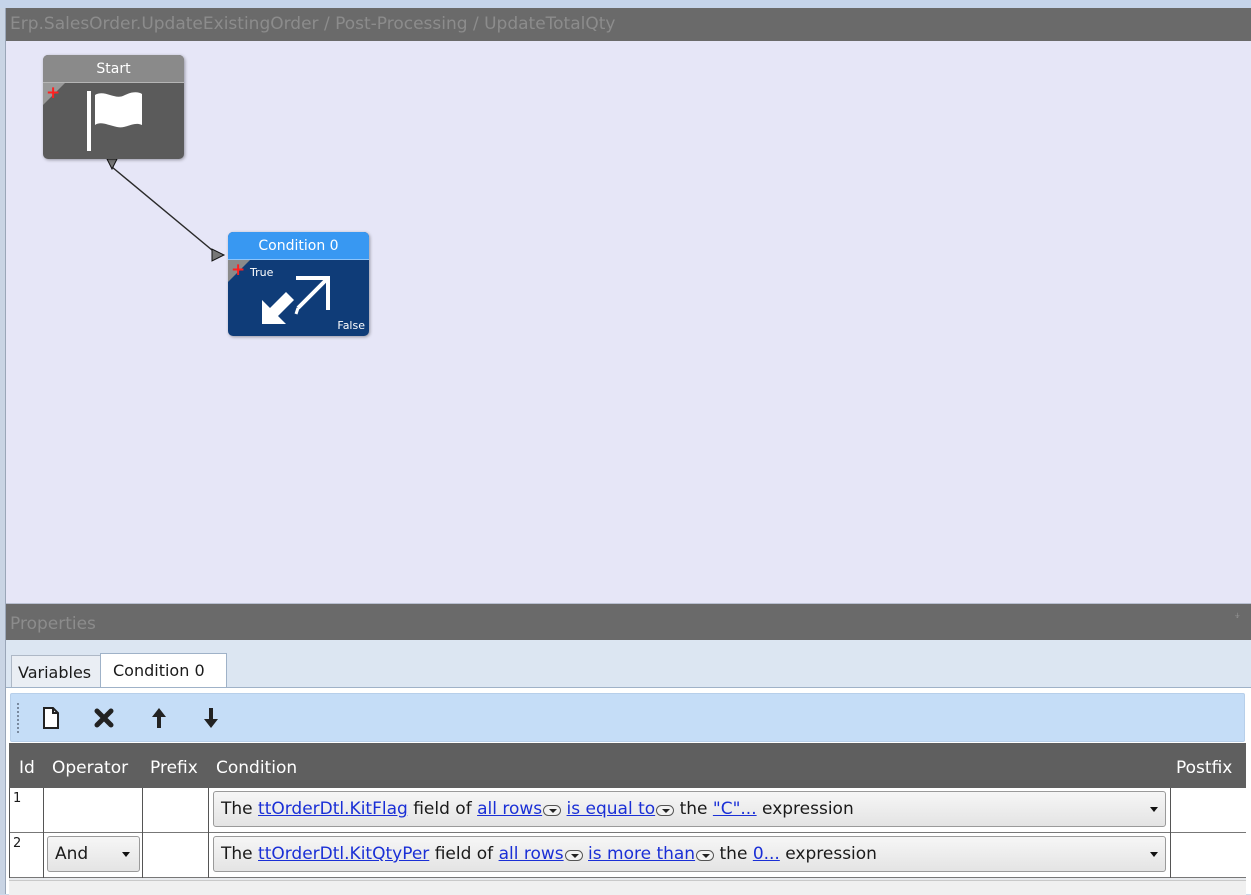  I want to click on operator-select: And, so click(93, 854).